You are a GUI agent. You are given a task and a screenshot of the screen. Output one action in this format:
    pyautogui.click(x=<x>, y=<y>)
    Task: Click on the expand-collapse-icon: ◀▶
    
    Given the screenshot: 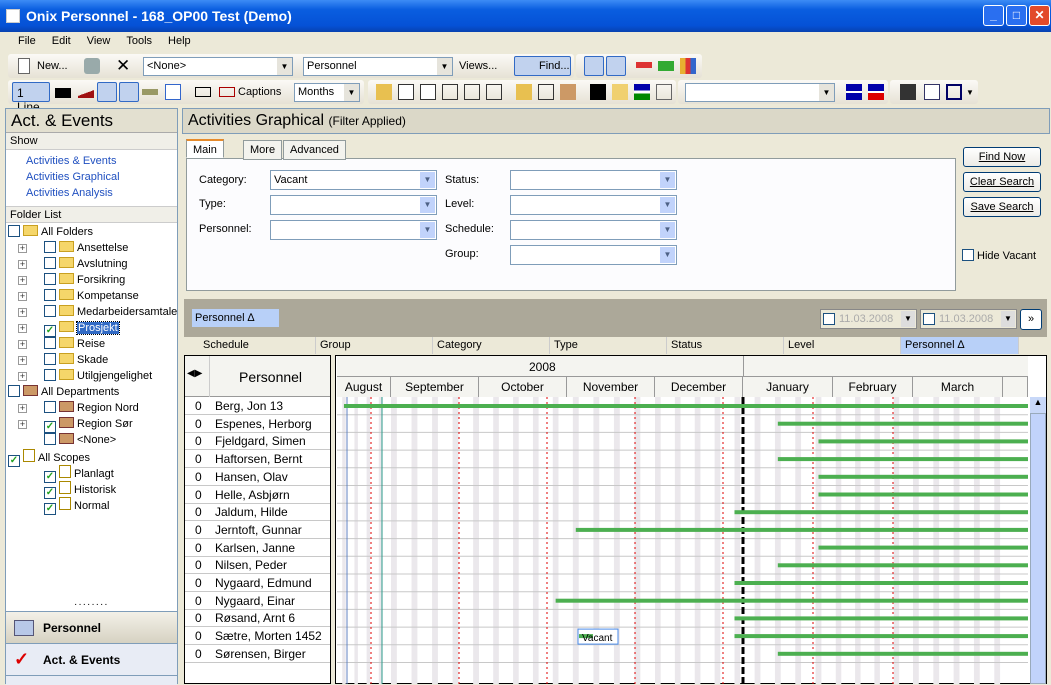 What is the action you would take?
    pyautogui.click(x=194, y=373)
    